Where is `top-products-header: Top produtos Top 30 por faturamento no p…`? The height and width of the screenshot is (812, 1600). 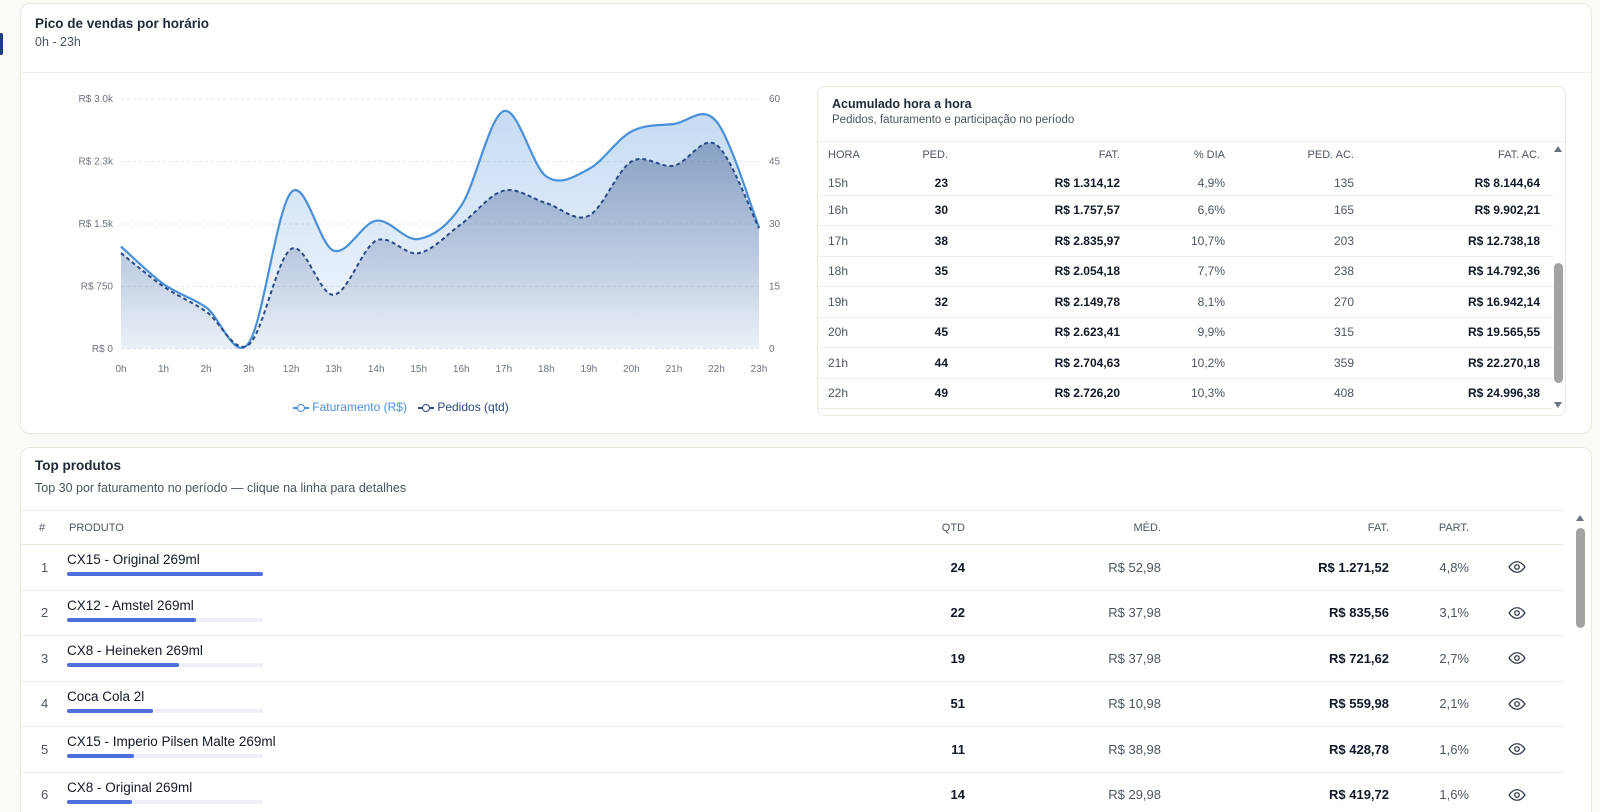
top-products-header: Top produtos Top 30 por faturamento no p… is located at coordinates (806, 479).